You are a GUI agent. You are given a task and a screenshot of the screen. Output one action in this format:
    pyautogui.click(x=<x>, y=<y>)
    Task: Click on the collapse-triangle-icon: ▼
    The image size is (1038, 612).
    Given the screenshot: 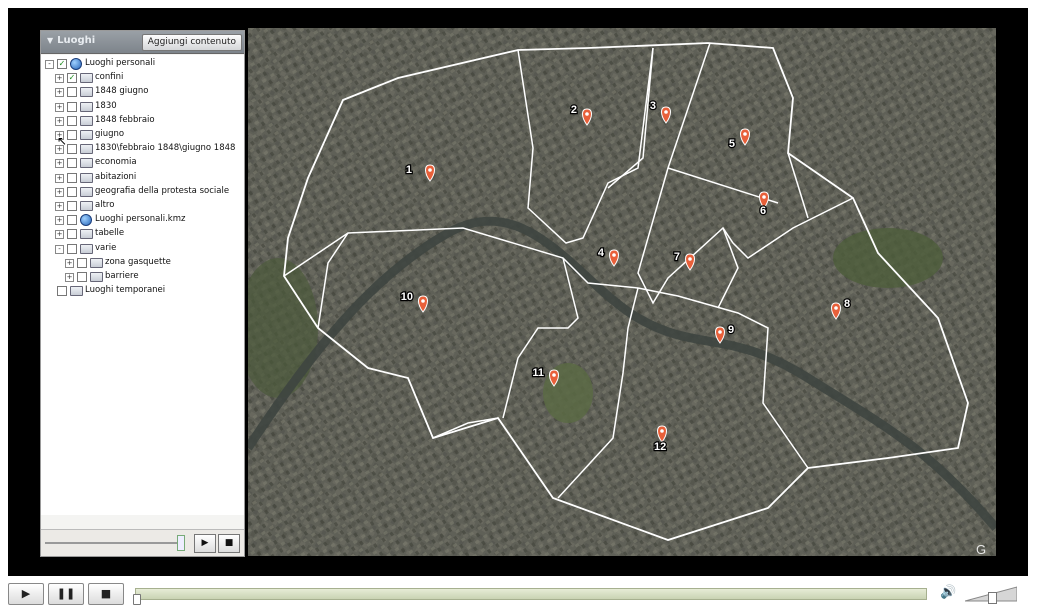 What is the action you would take?
    pyautogui.click(x=50, y=40)
    